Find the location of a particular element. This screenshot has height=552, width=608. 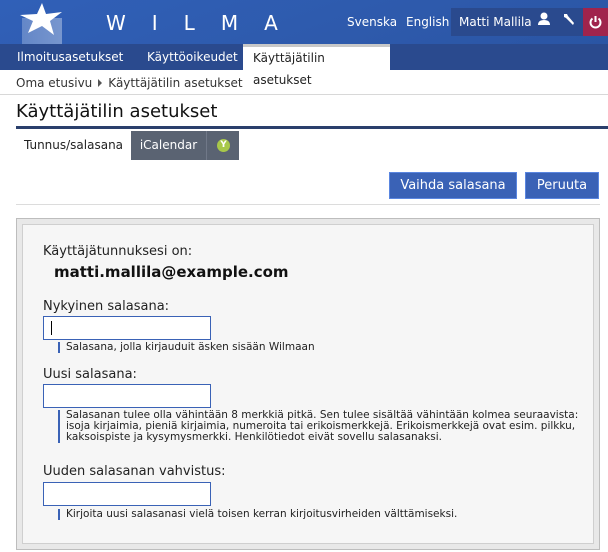

user-name: Matti Mallila is located at coordinates (495, 22).